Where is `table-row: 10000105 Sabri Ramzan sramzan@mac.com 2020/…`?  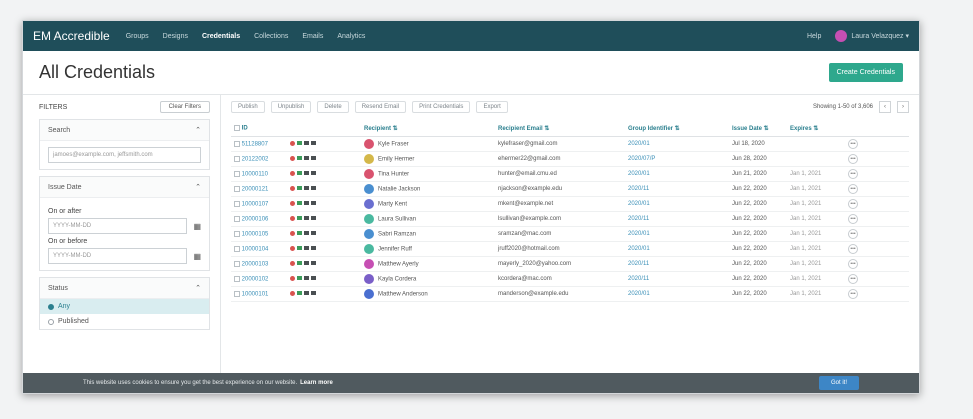
table-row: 10000105 Sabri Ramzan sramzan@mac.com 2020/… is located at coordinates (570, 234).